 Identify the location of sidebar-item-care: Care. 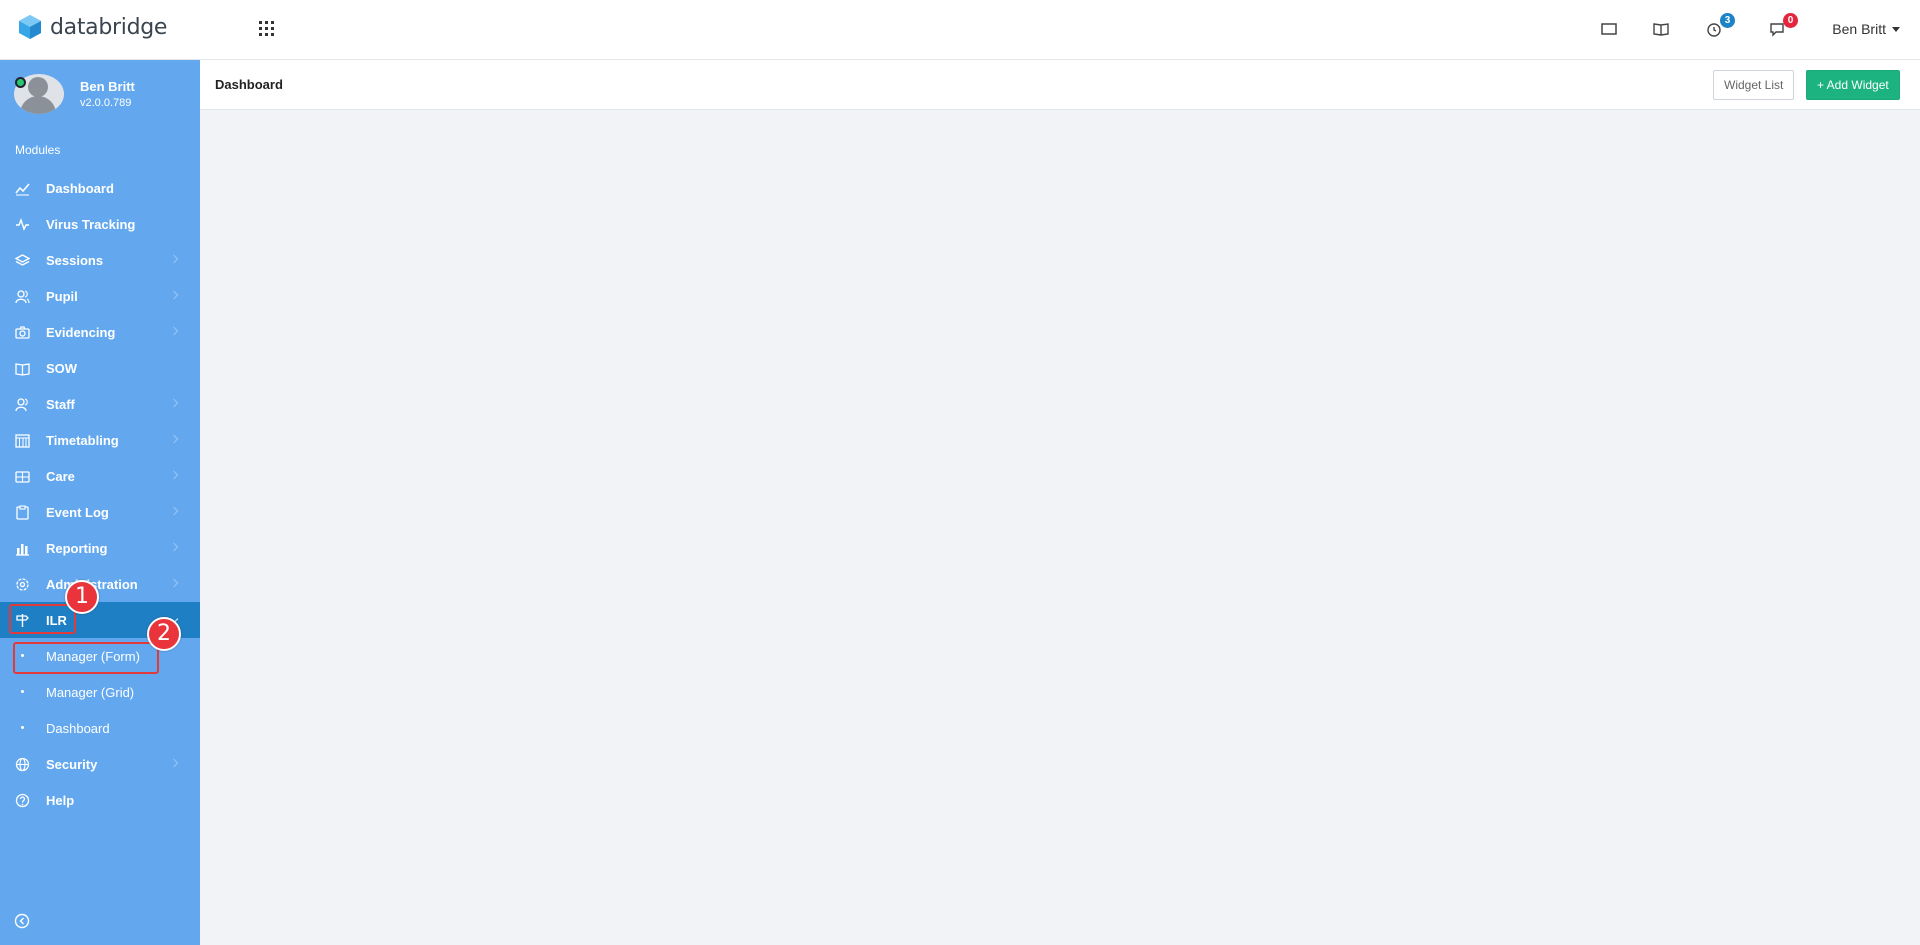
(100, 476).